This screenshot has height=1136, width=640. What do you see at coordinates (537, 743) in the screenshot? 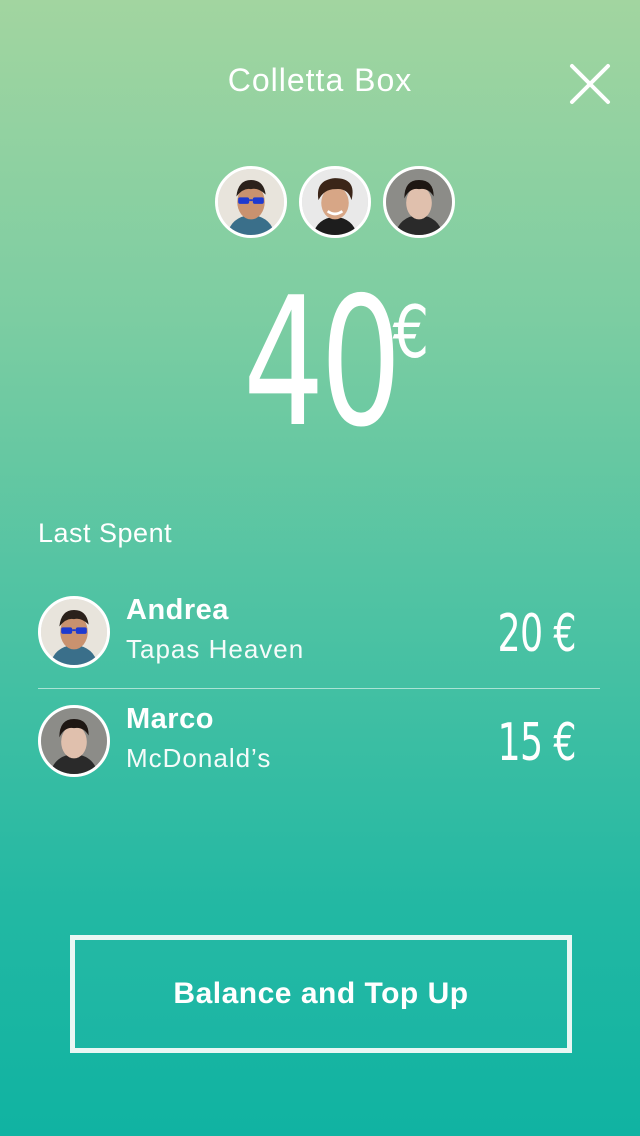
I see `spent-amount: 15 €` at bounding box center [537, 743].